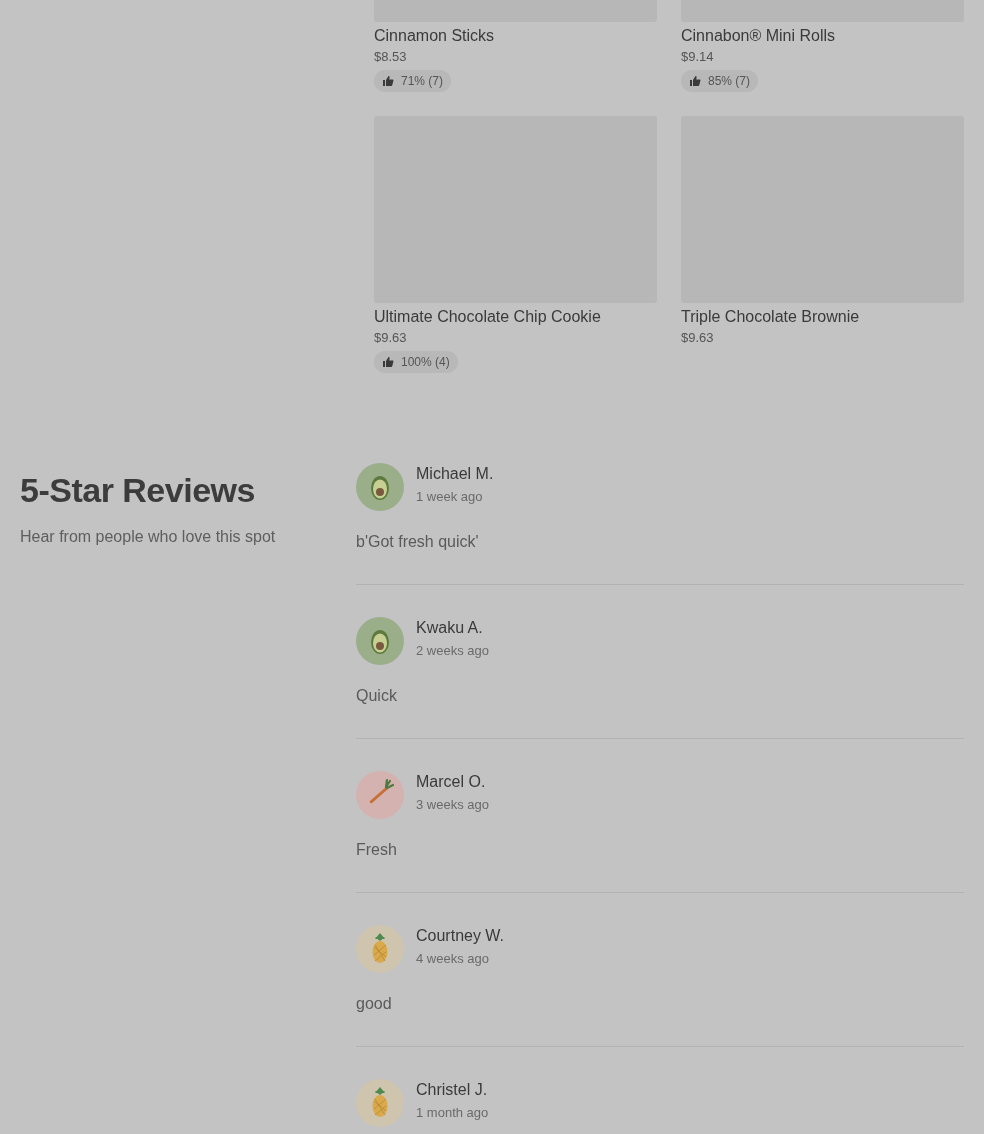  I want to click on carrot-avatar-icon, so click(380, 795).